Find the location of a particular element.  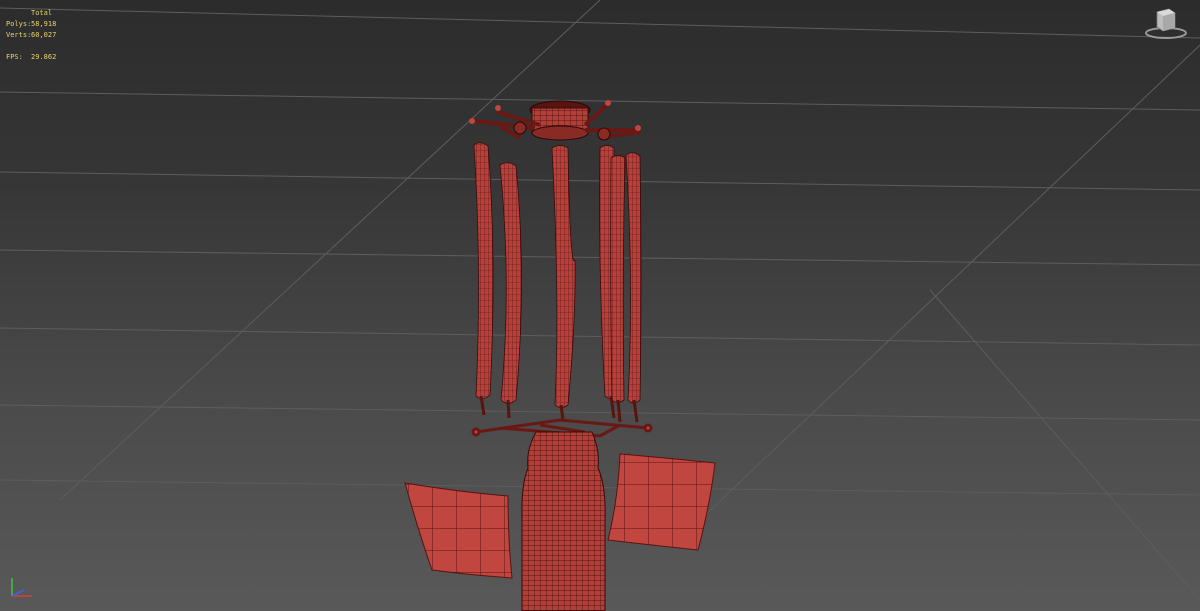

verts-label: Verts: is located at coordinates (19, 35).